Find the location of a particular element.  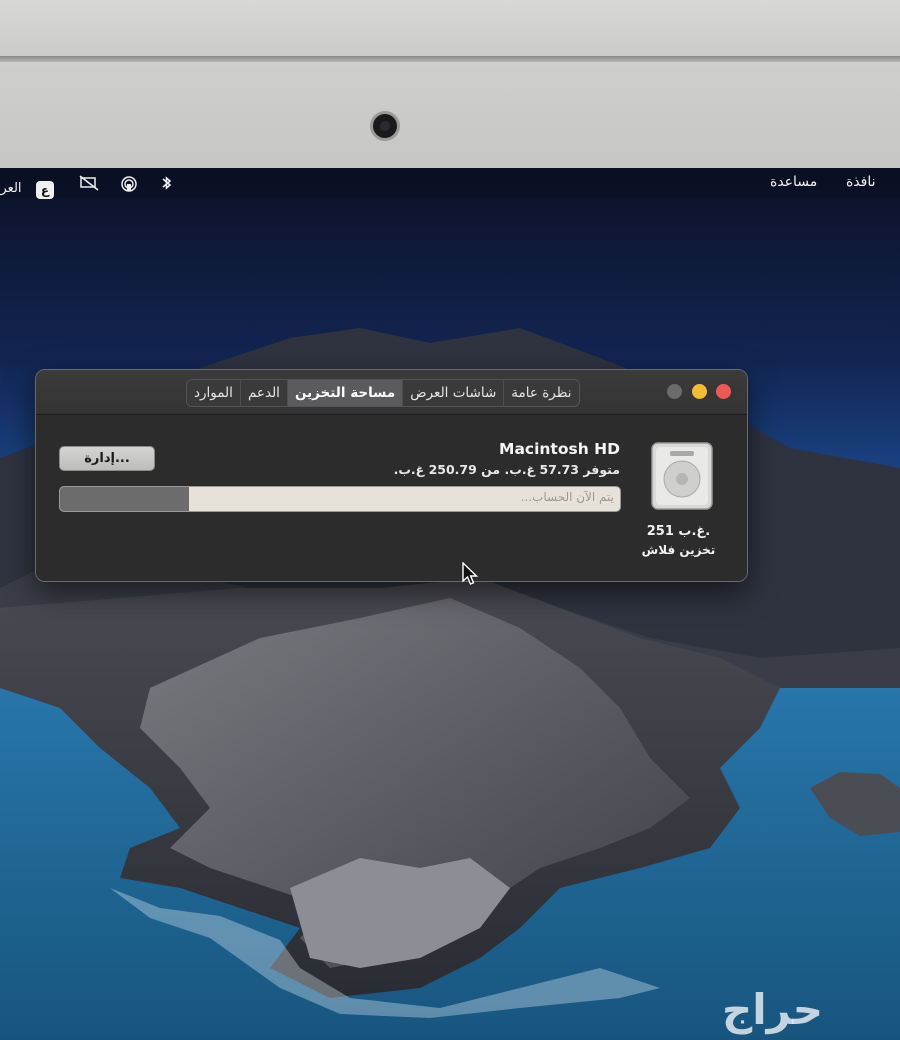

zoom-button is located at coordinates (674, 391).